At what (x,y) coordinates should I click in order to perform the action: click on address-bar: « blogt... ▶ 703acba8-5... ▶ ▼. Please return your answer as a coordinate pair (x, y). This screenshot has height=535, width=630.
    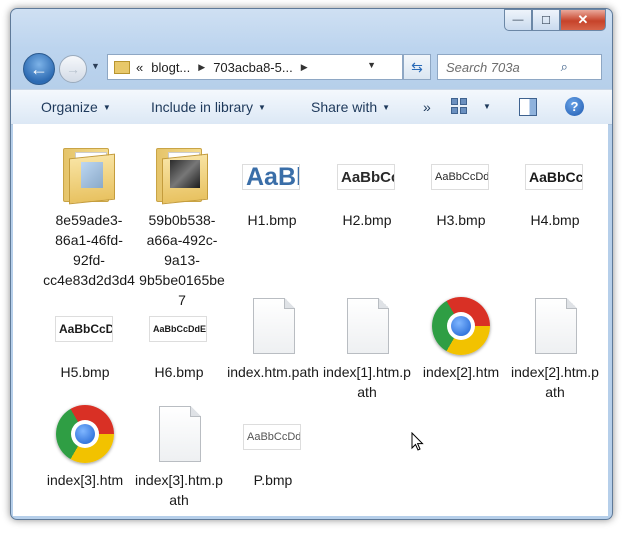
    Looking at the image, I should click on (255, 67).